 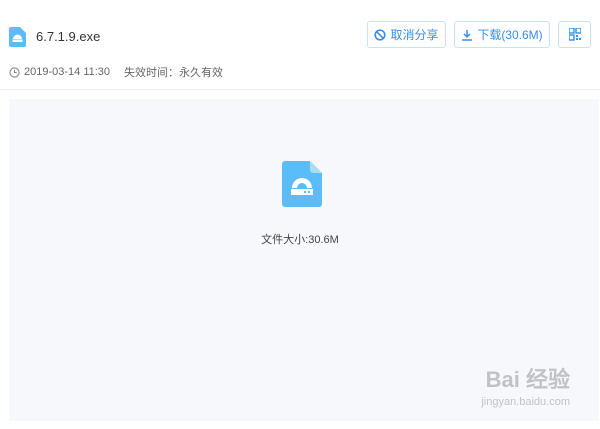 What do you see at coordinates (302, 184) in the screenshot?
I see `exe-file-large-icon` at bounding box center [302, 184].